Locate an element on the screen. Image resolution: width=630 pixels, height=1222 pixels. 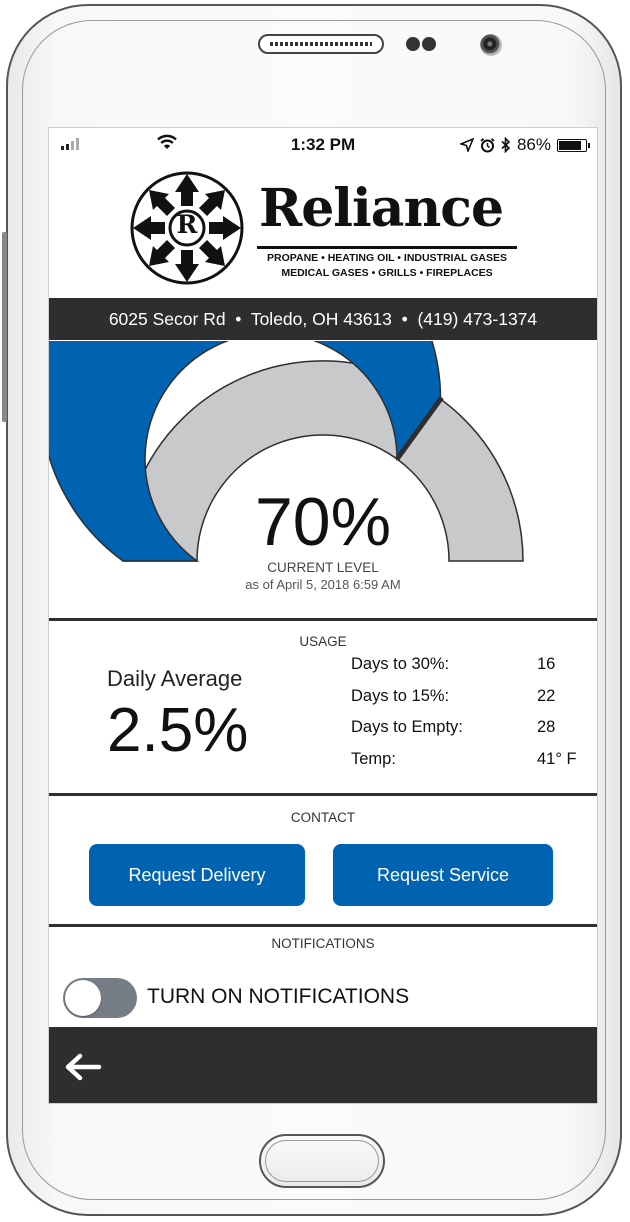
stat-label: Days to 30%: is located at coordinates (400, 664).